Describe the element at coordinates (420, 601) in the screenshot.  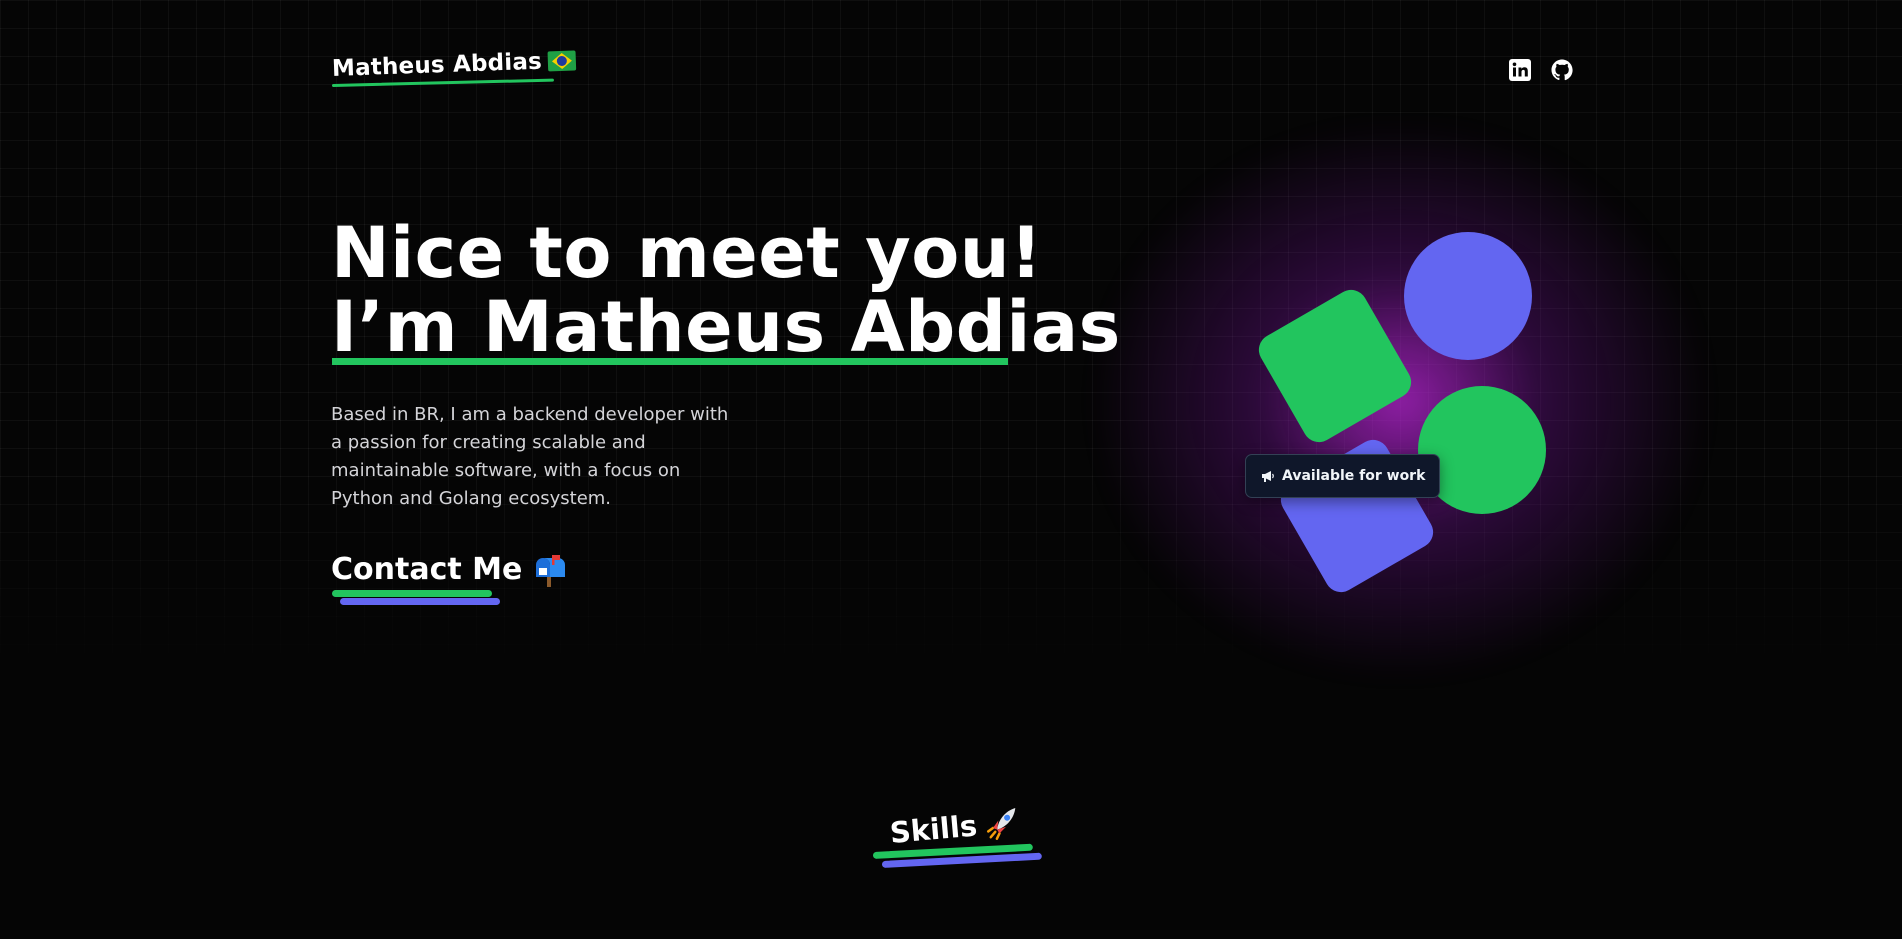
I see `contact-underline-purple` at that location.